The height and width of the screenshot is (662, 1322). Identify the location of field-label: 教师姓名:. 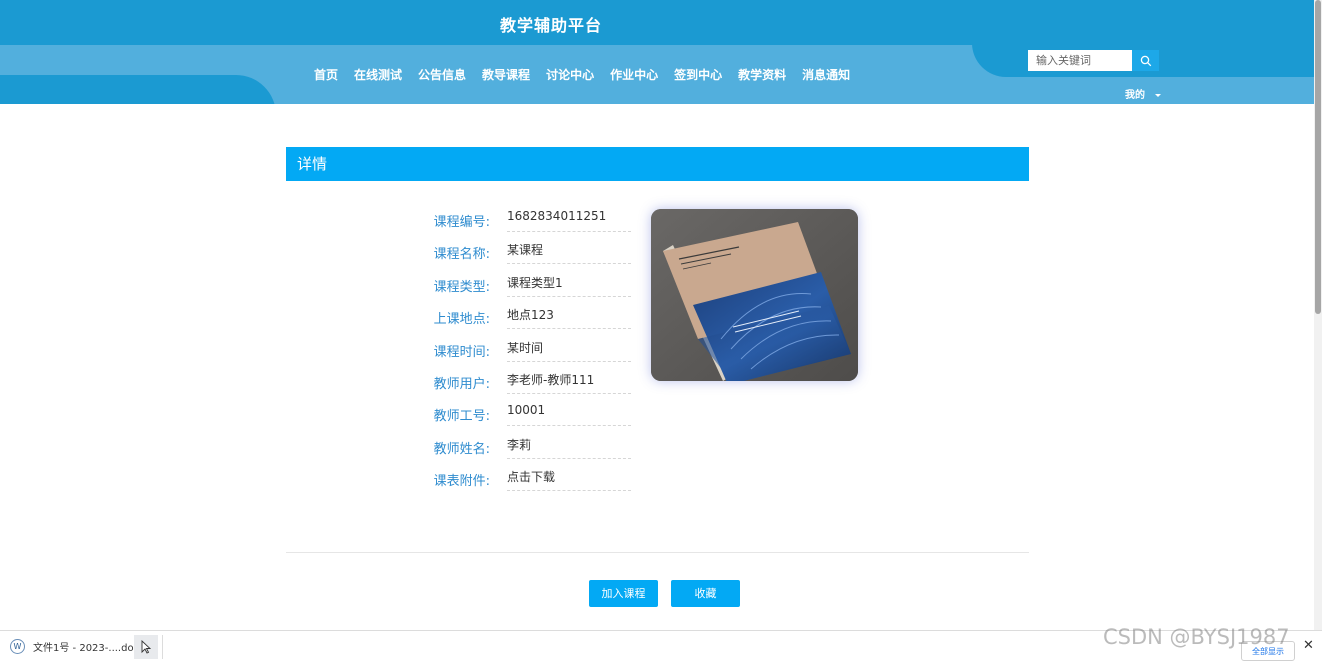
(461, 449).